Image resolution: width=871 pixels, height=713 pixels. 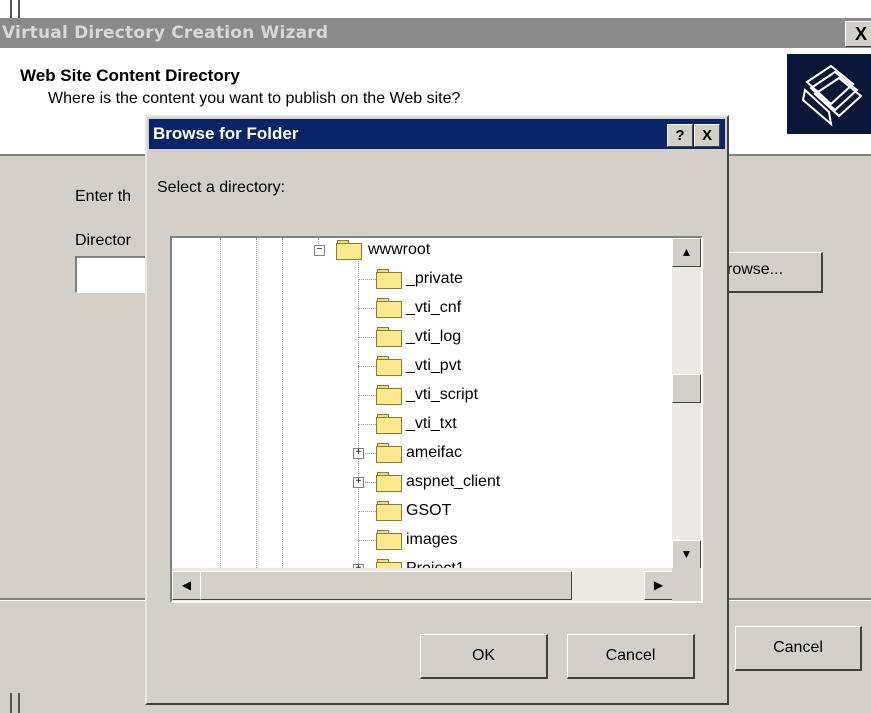 I want to click on tree-node-label: _vti_script, so click(x=442, y=394).